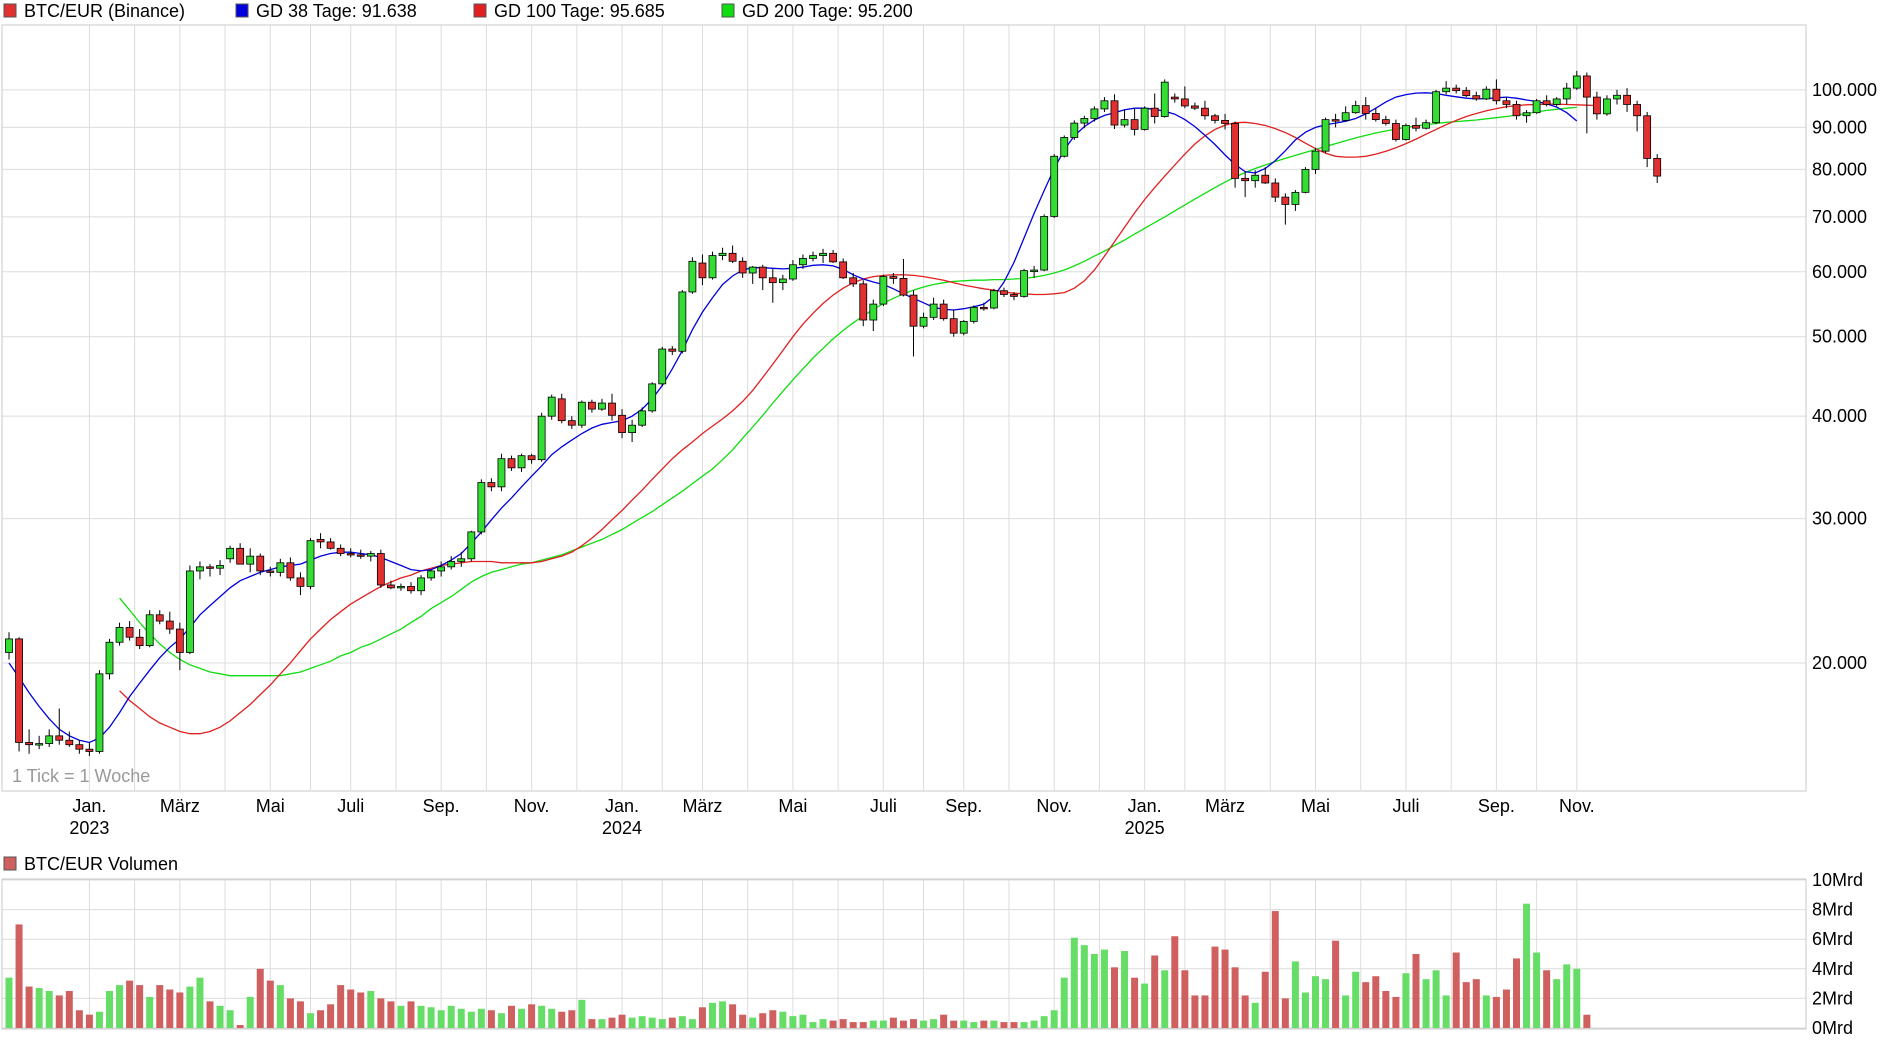  Describe the element at coordinates (1839, 169) in the screenshot. I see `y-tick-label: 80.000` at that location.